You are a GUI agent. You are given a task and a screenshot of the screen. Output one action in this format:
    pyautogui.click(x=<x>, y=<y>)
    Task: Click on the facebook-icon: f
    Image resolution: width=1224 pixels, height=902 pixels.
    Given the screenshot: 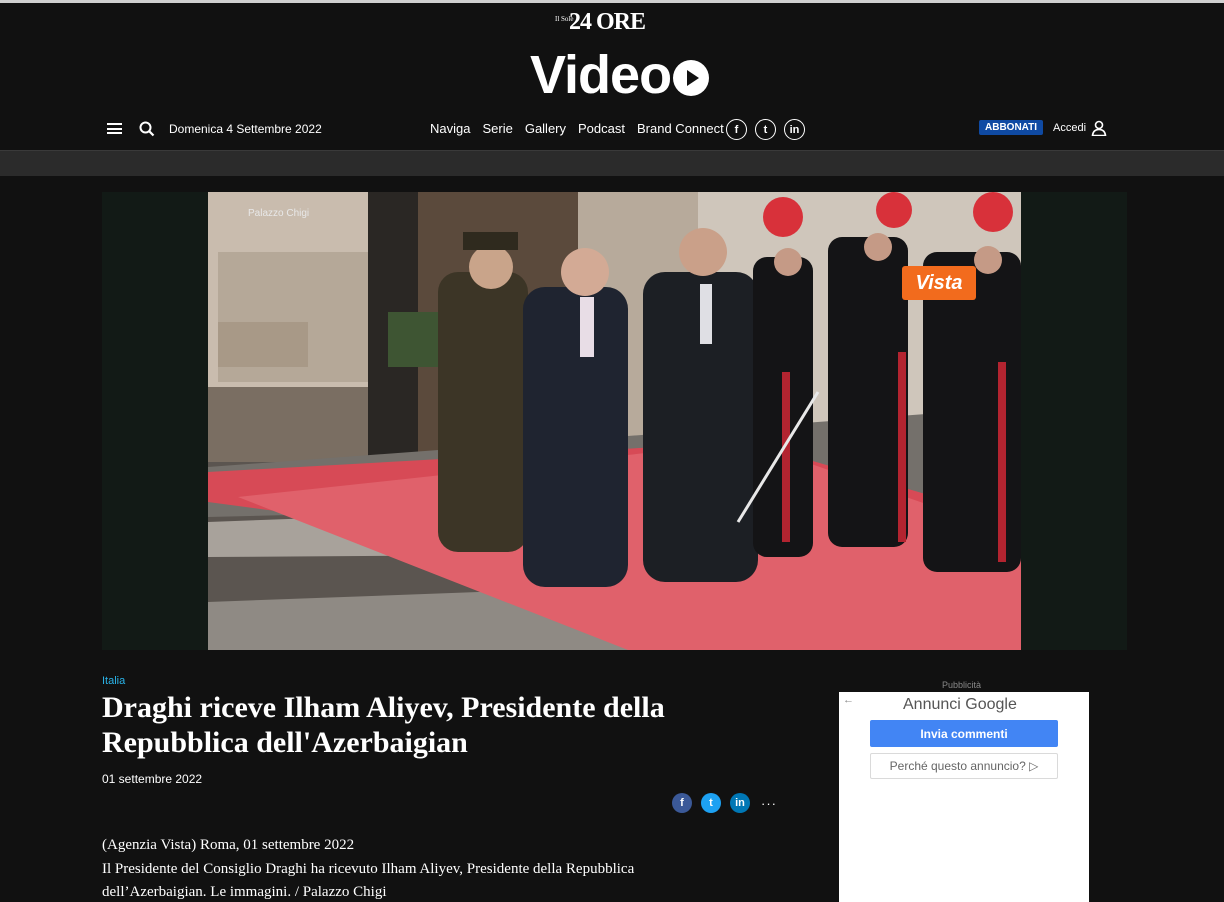 What is the action you would take?
    pyautogui.click(x=736, y=129)
    